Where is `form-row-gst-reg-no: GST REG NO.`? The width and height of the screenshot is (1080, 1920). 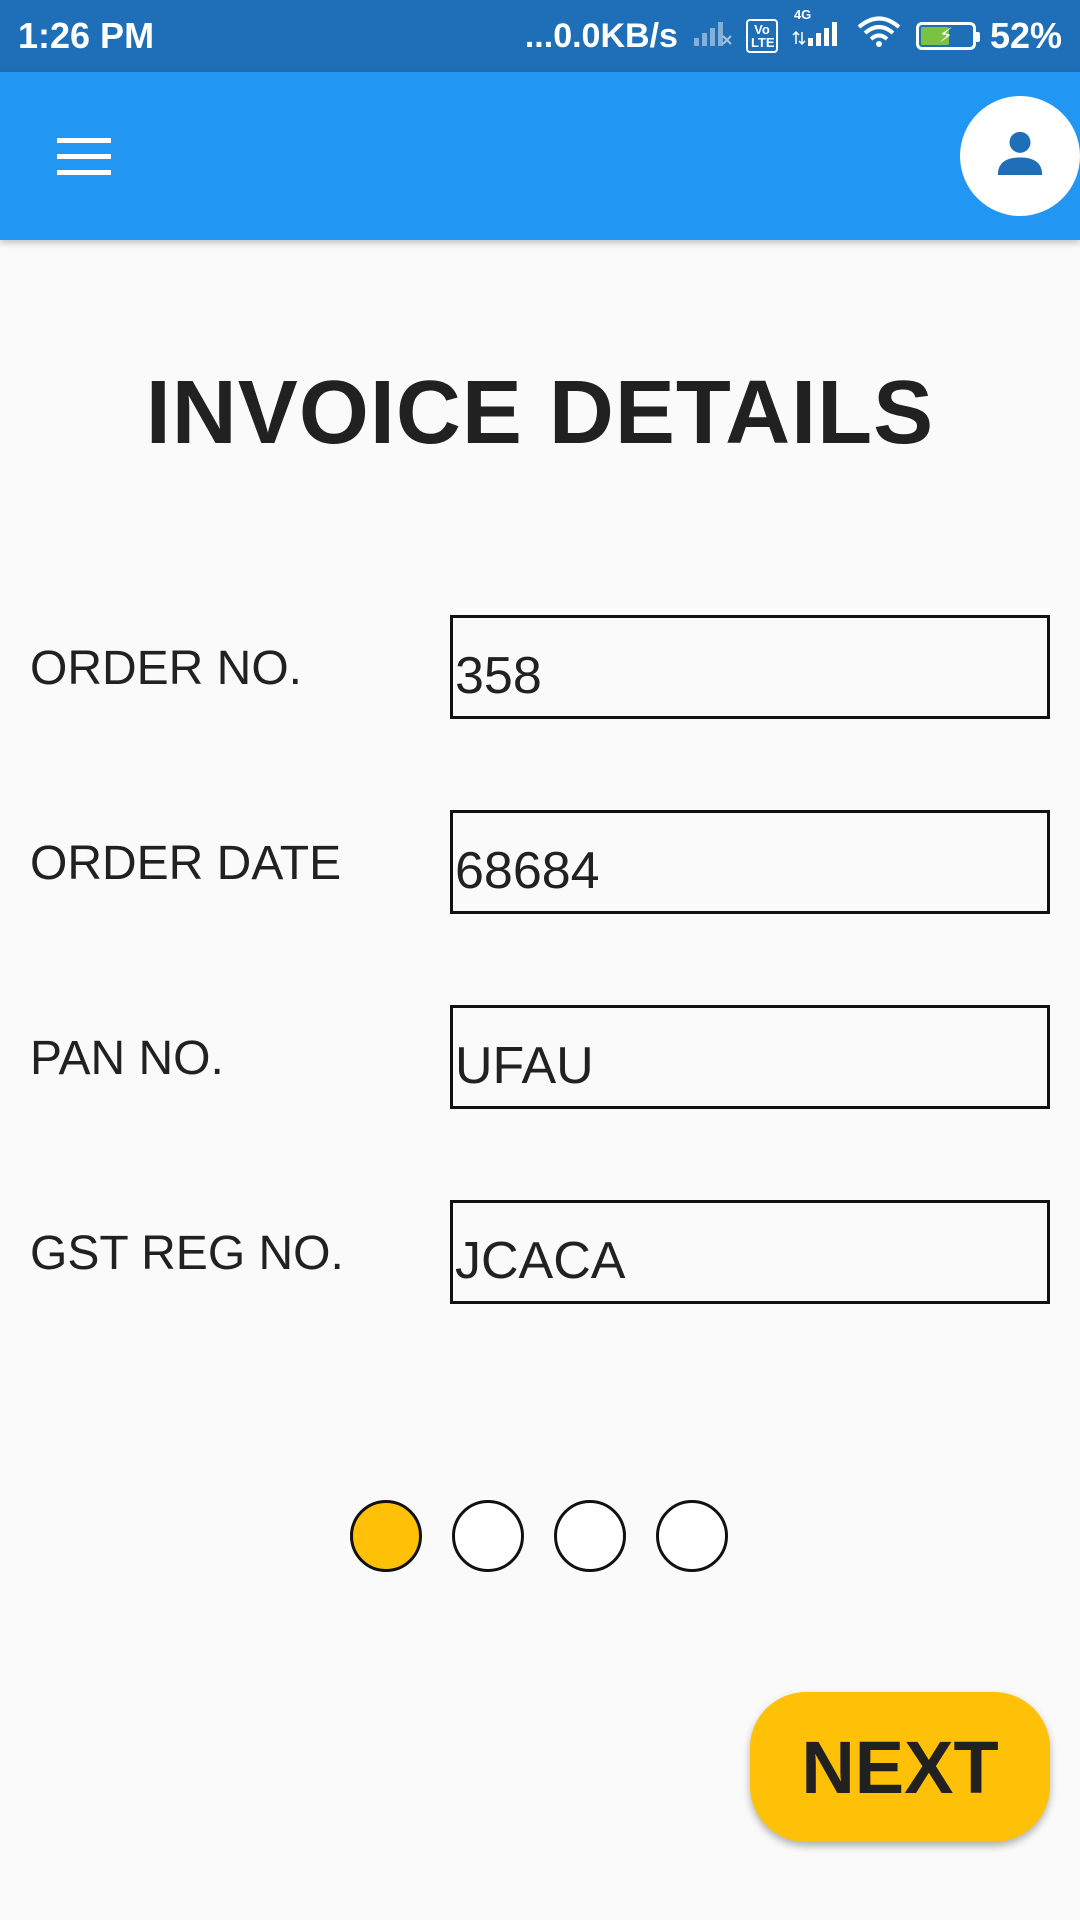 form-row-gst-reg-no: GST REG NO. is located at coordinates (540, 1253).